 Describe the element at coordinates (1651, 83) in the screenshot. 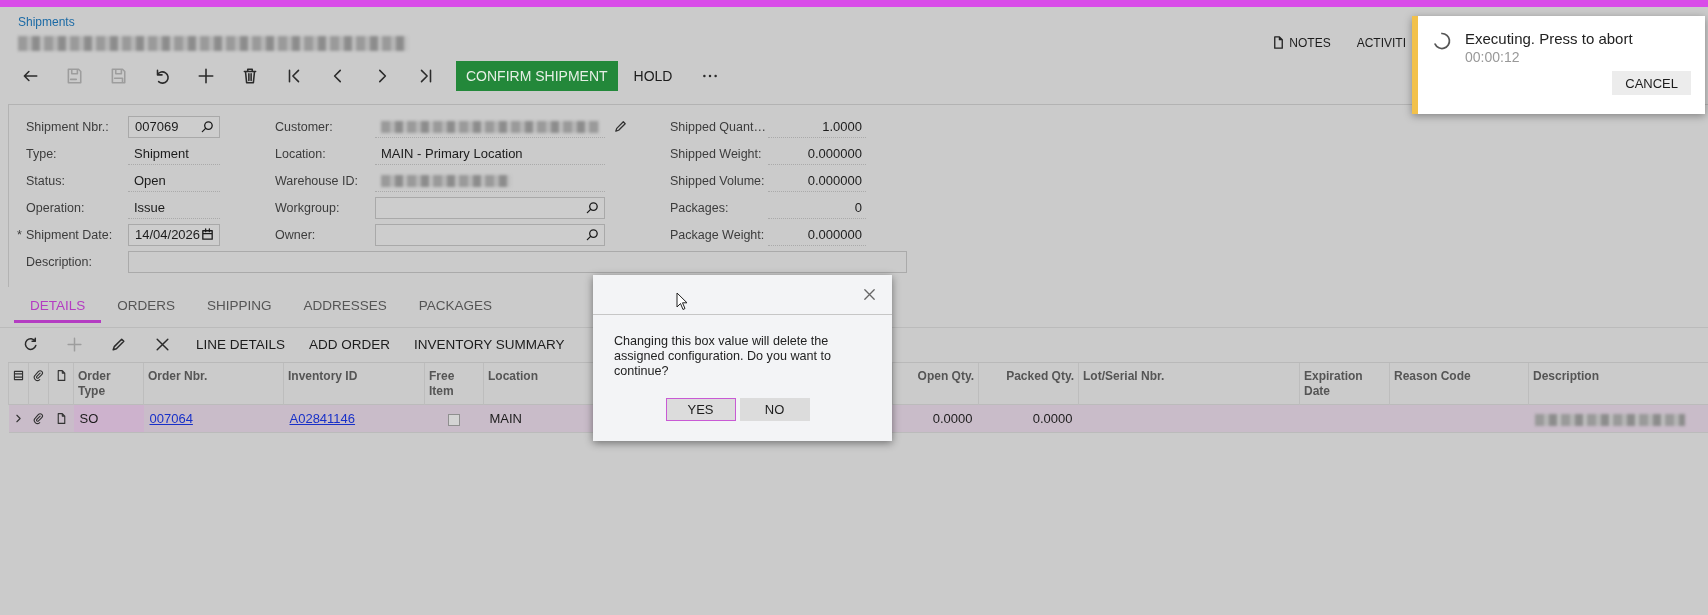

I see `cancel-button: CANCEL` at that location.